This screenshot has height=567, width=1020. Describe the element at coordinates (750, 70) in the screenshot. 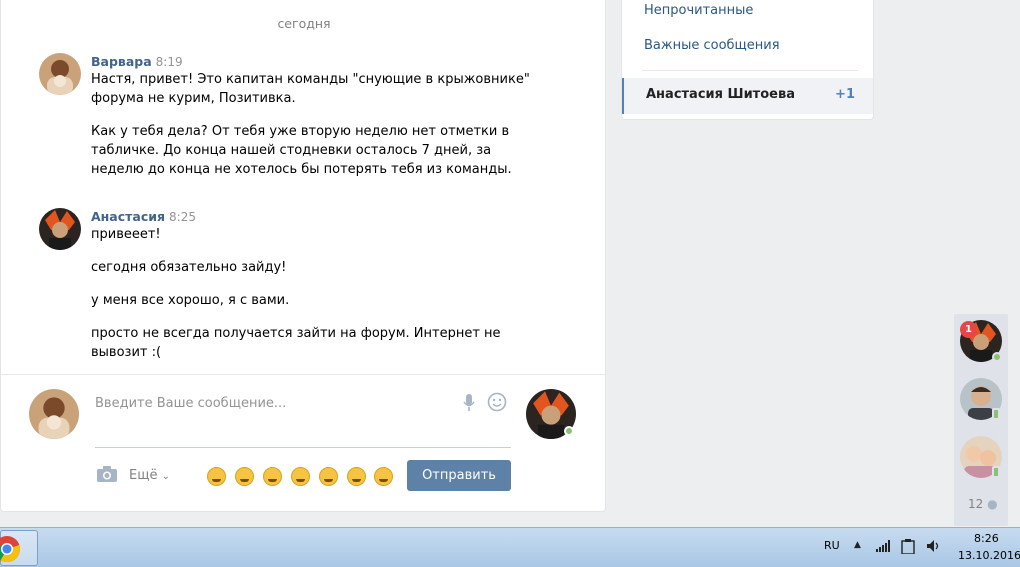

I see `menu-divider` at that location.